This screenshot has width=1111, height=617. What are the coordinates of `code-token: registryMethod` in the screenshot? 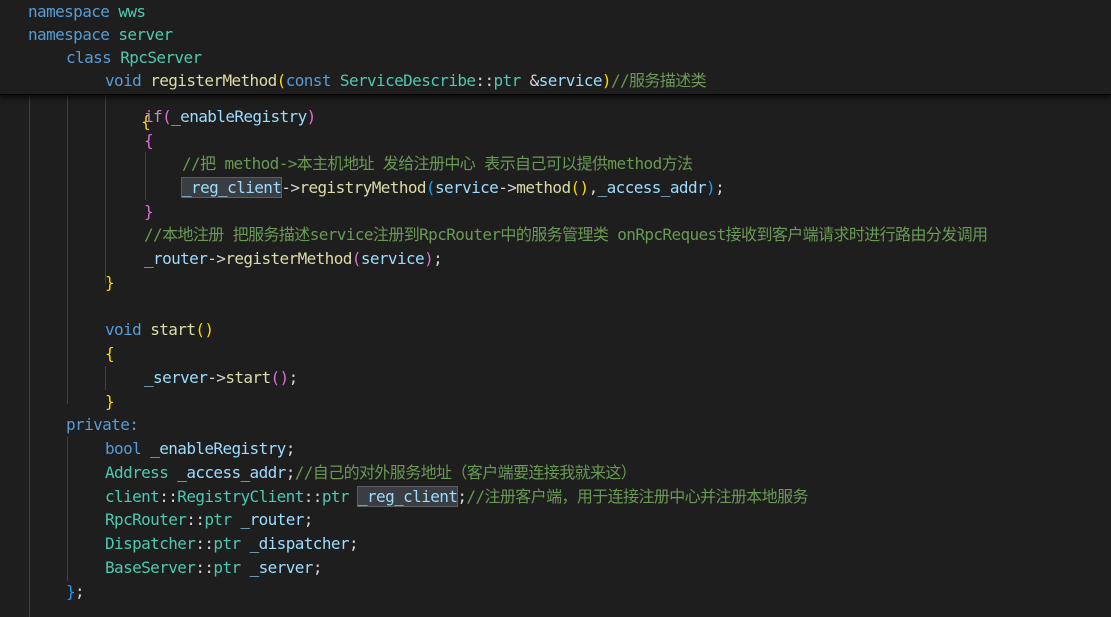 It's located at (362, 187).